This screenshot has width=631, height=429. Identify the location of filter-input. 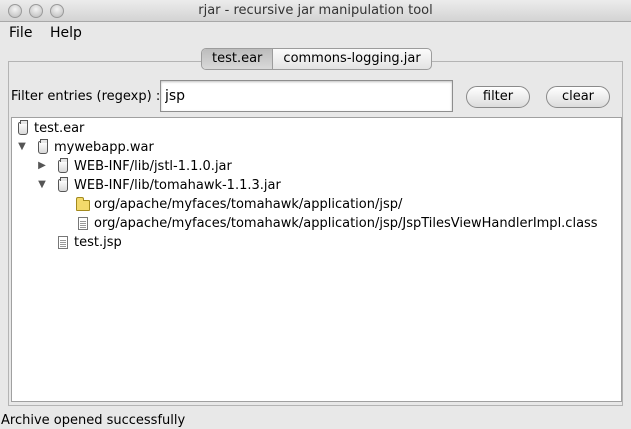
(306, 96).